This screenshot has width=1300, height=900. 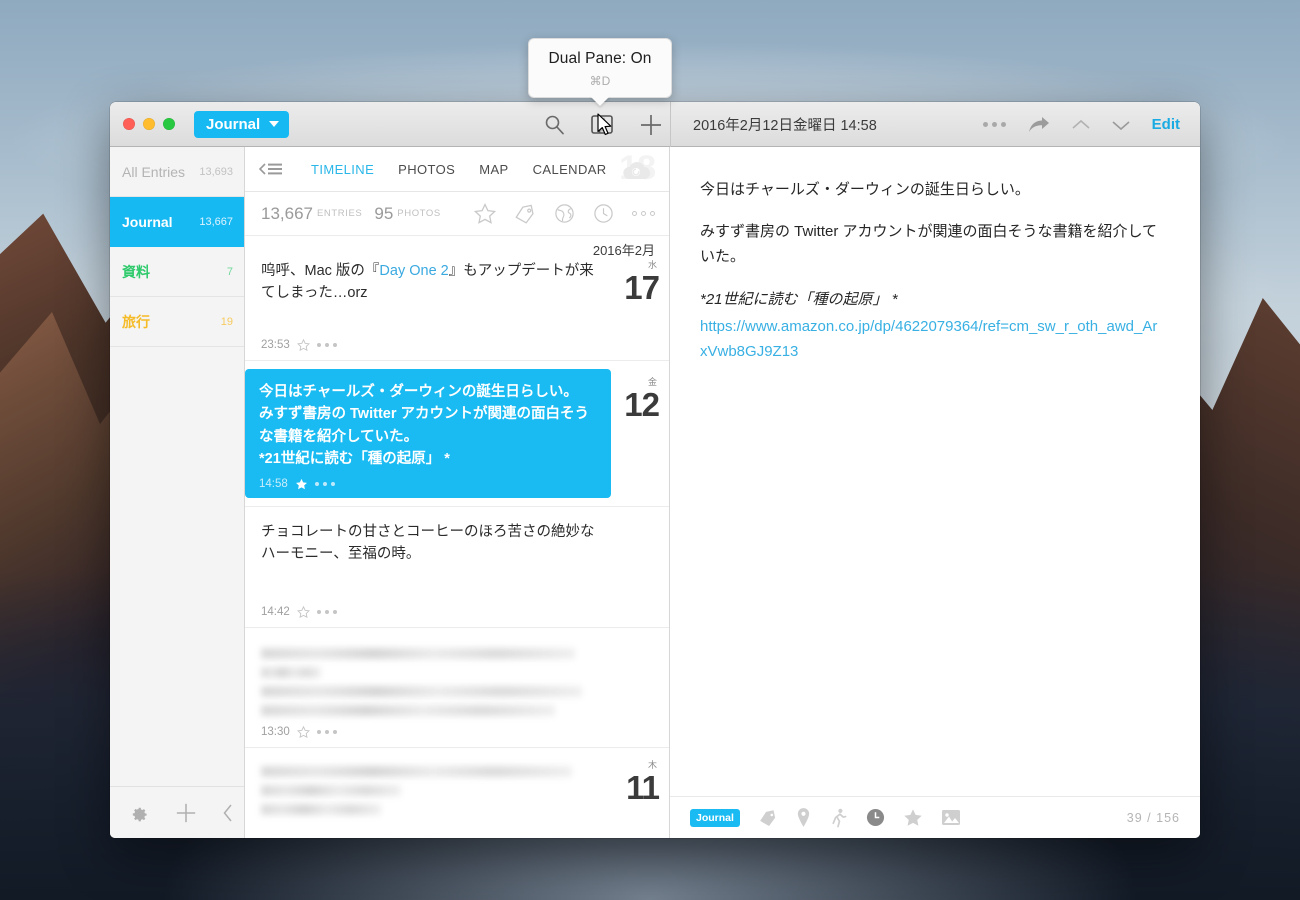 I want to click on sidebar-item-all-entries: All Entries 13,693, so click(x=177, y=172).